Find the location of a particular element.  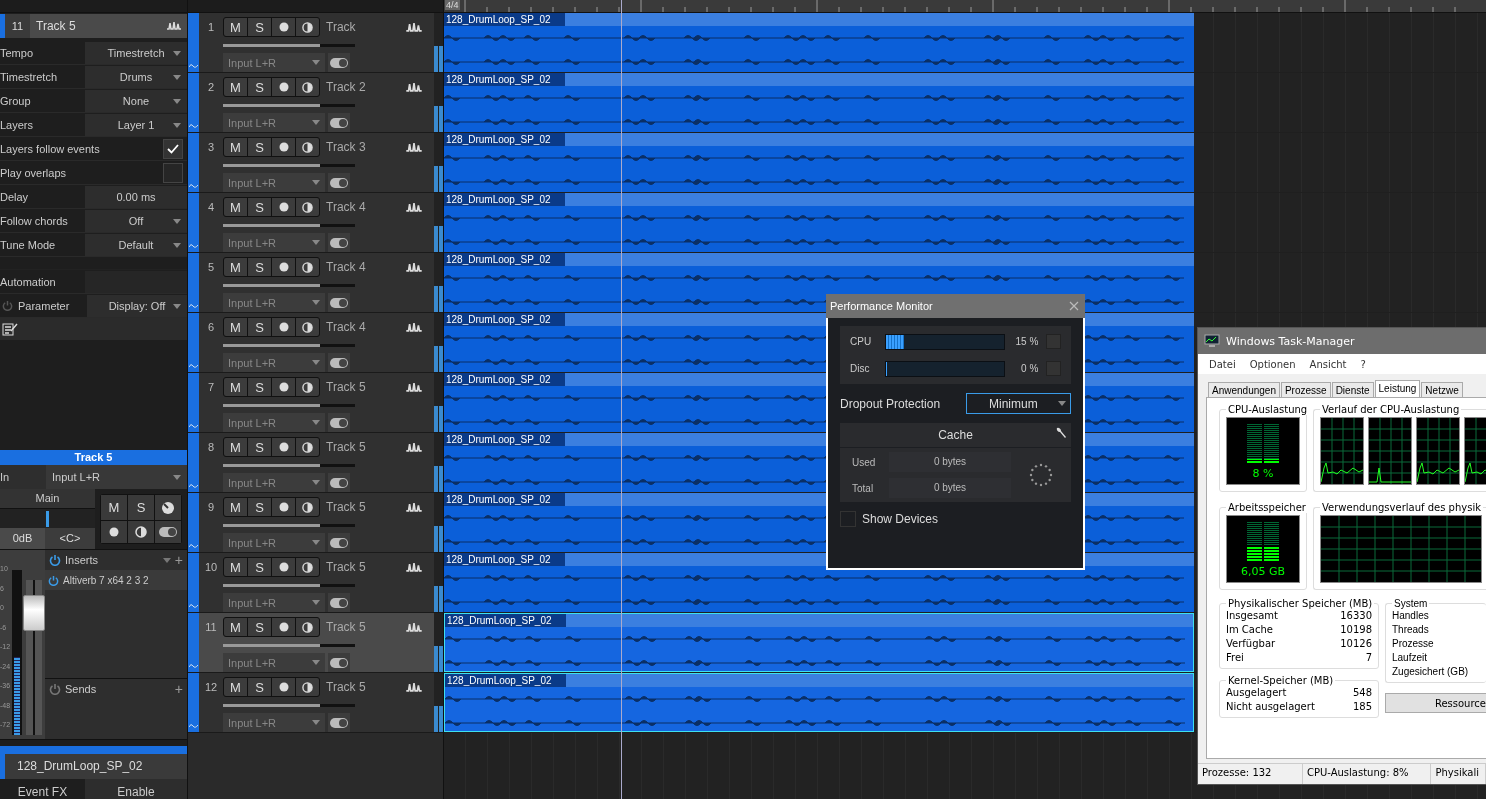

time-signature: 4/4 is located at coordinates (452, 5).